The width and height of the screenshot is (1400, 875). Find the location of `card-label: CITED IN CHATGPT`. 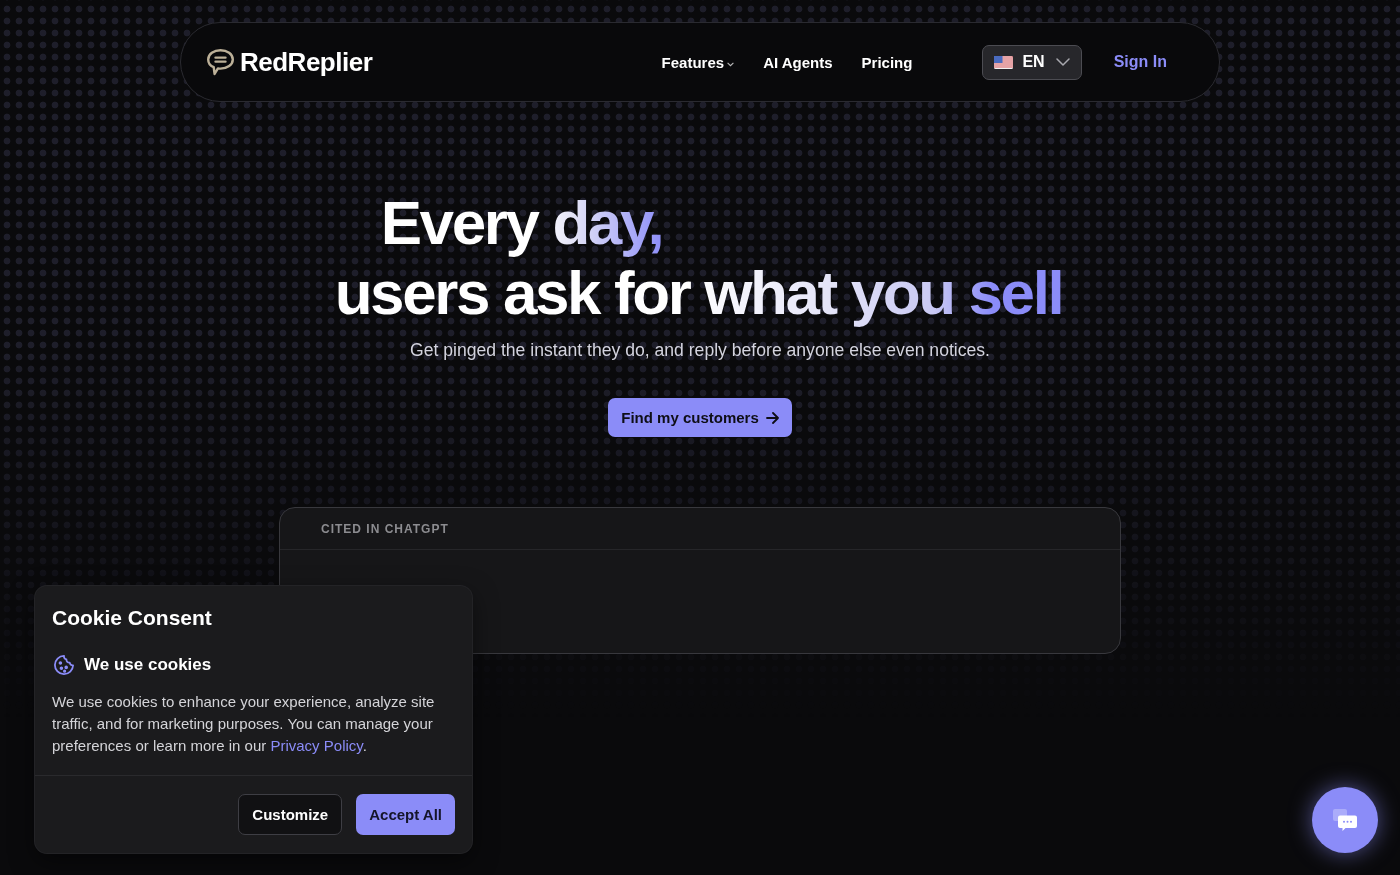

card-label: CITED IN CHATGPT is located at coordinates (385, 528).